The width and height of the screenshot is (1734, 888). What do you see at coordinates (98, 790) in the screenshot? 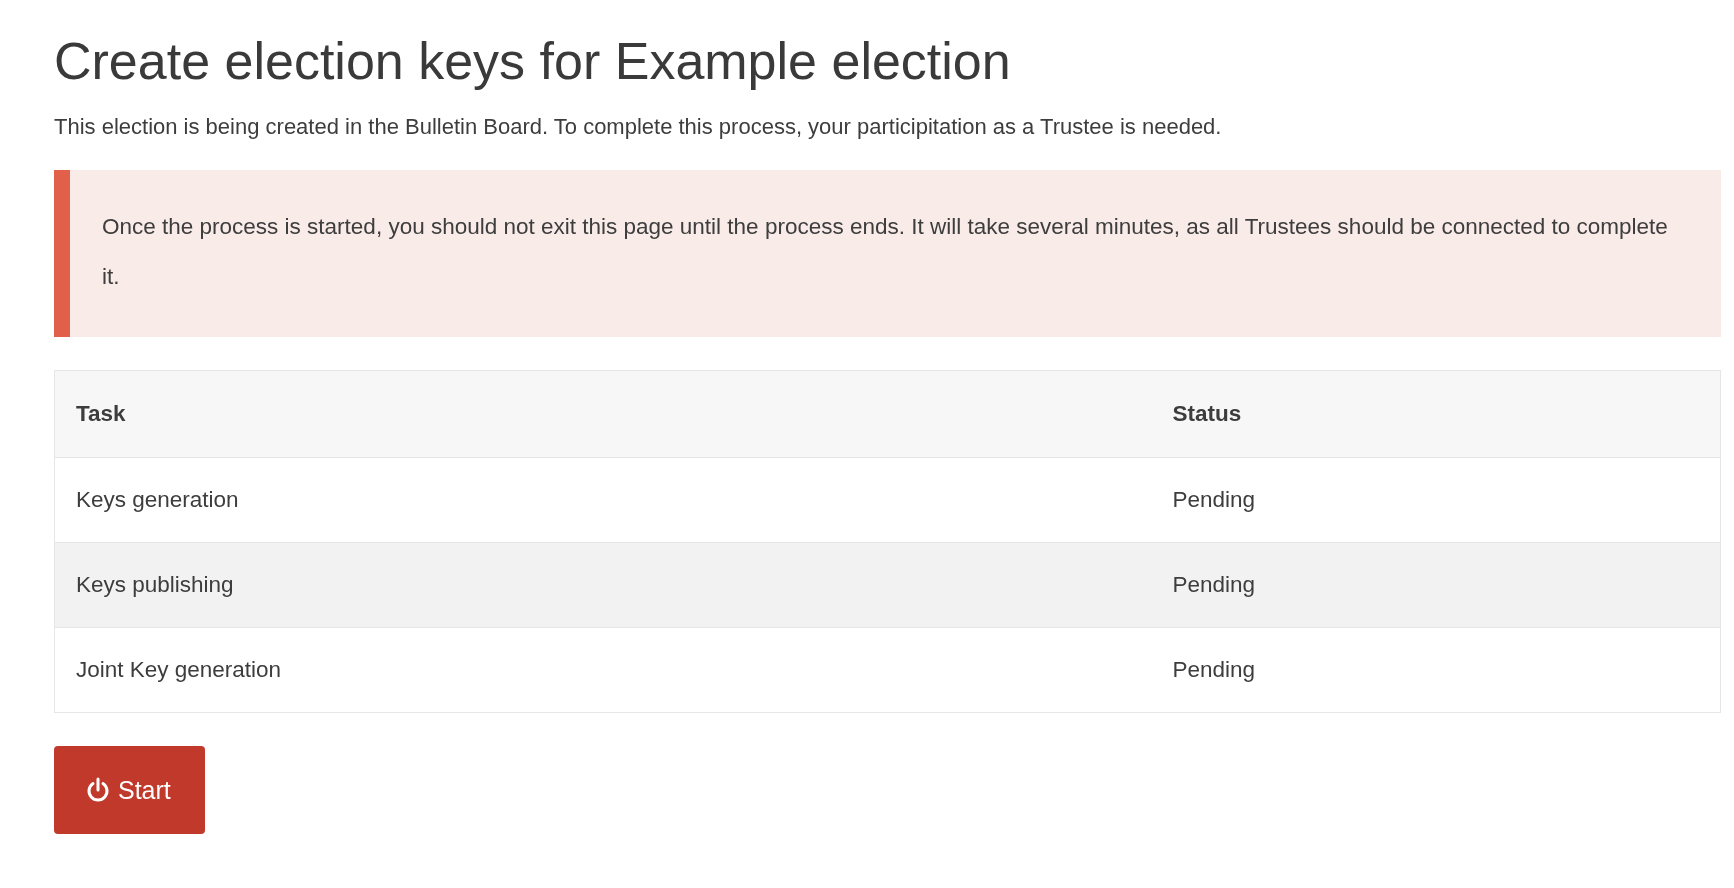
I see `power-icon` at bounding box center [98, 790].